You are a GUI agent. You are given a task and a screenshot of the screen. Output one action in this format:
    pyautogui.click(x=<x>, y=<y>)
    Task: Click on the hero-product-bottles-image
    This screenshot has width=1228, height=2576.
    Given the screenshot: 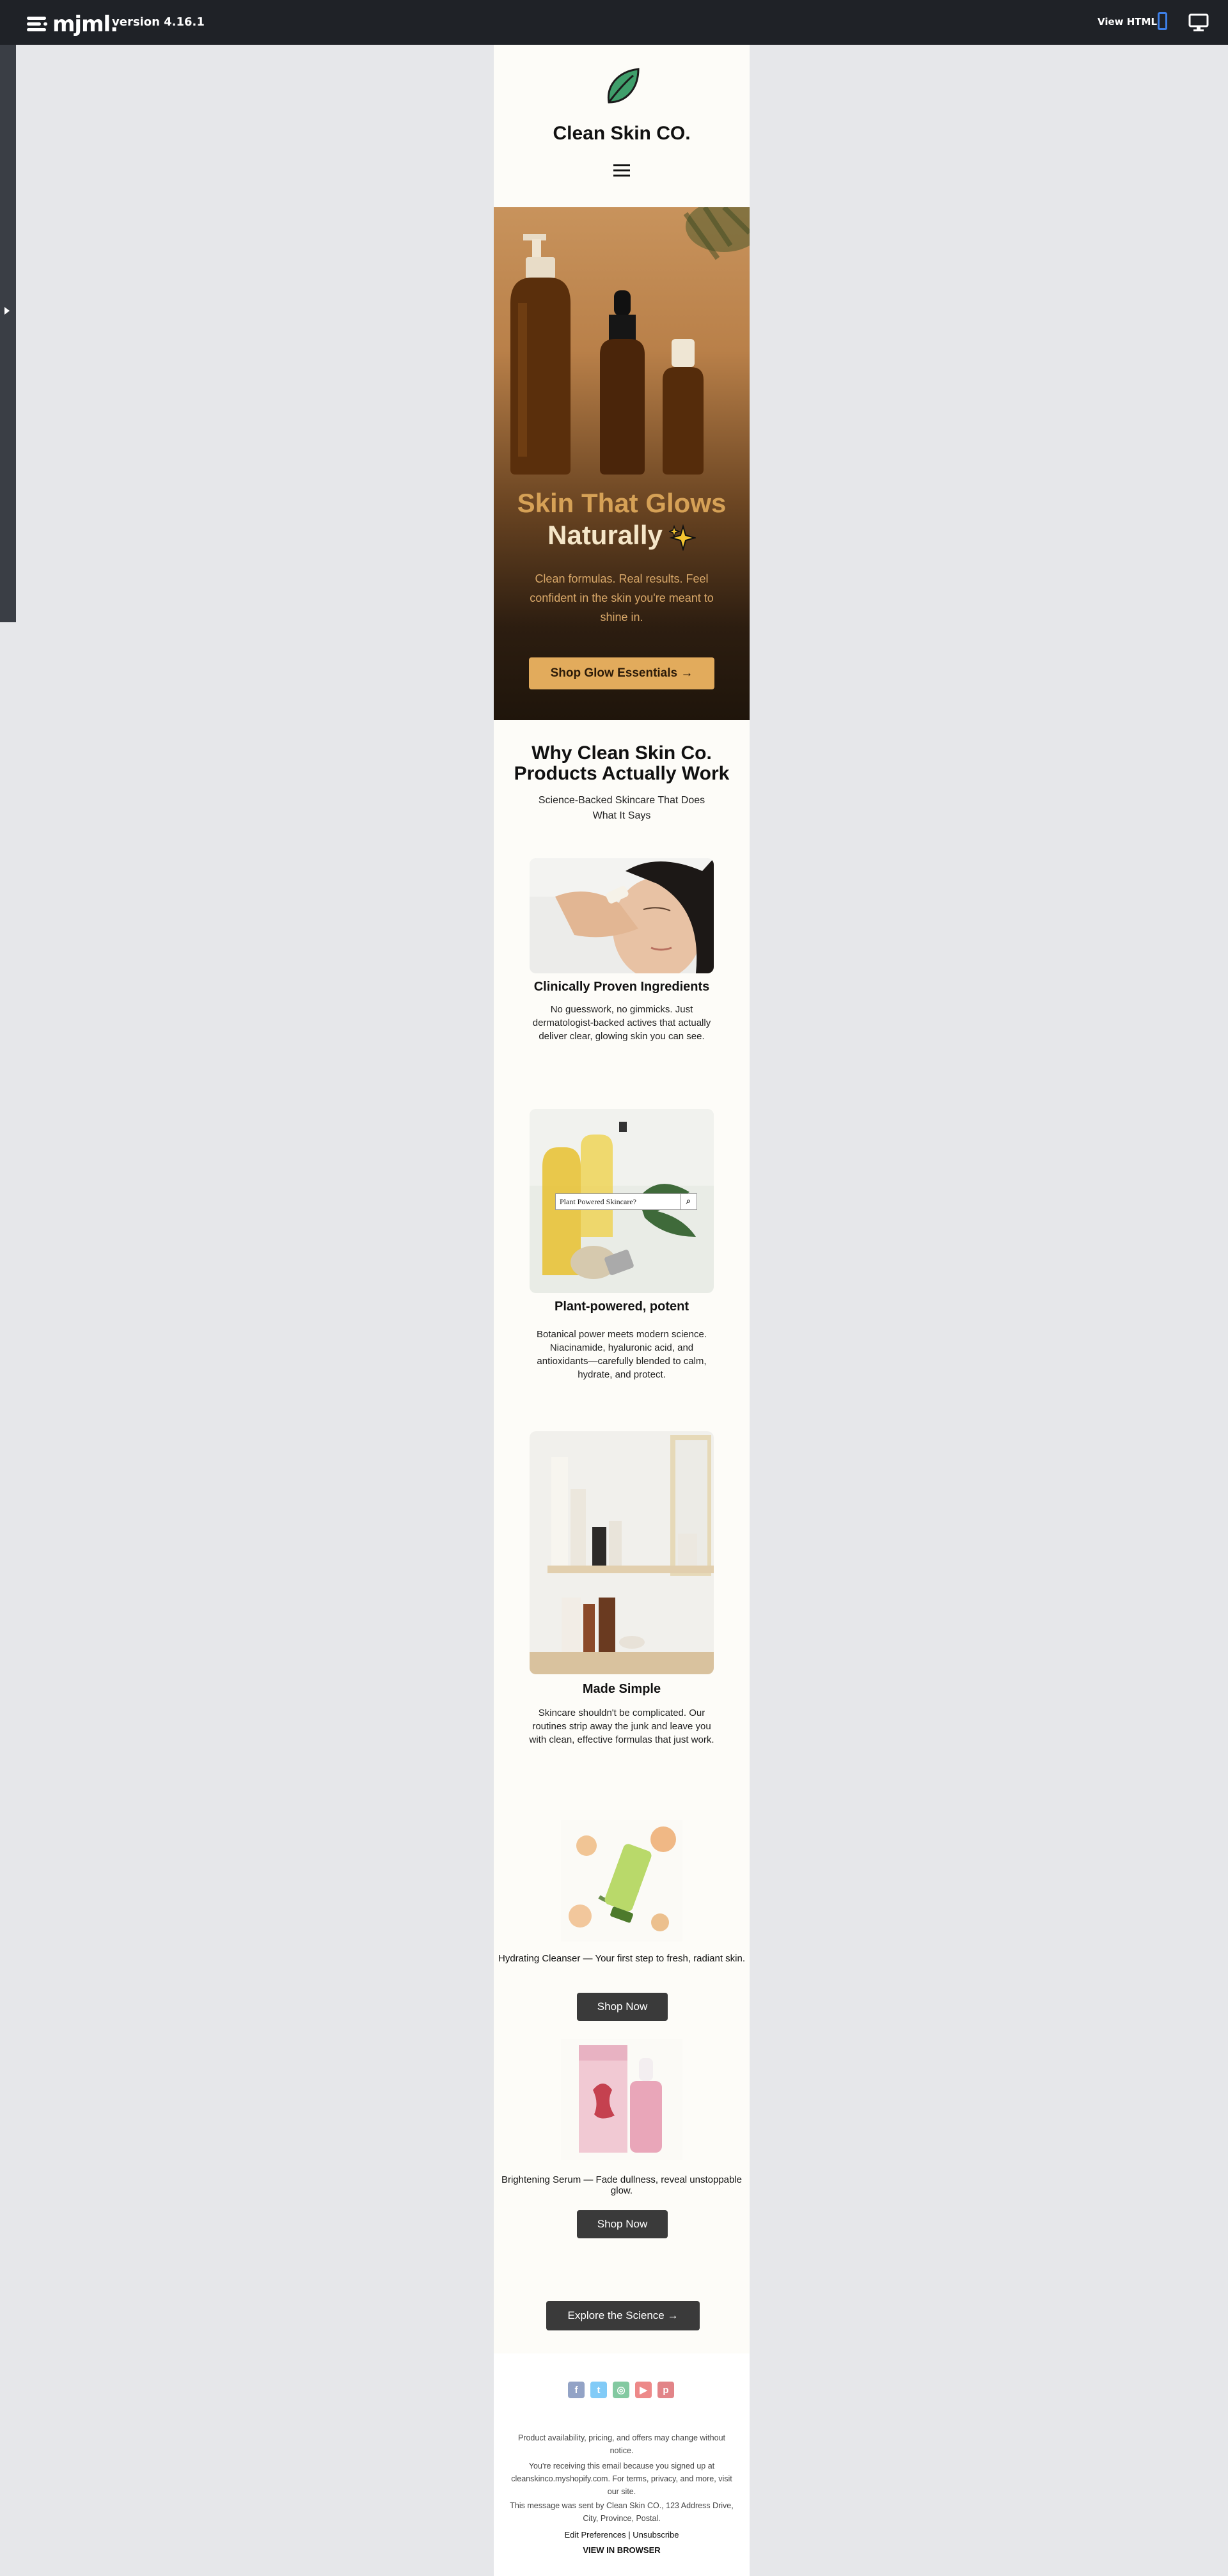 What is the action you would take?
    pyautogui.click(x=630, y=341)
    